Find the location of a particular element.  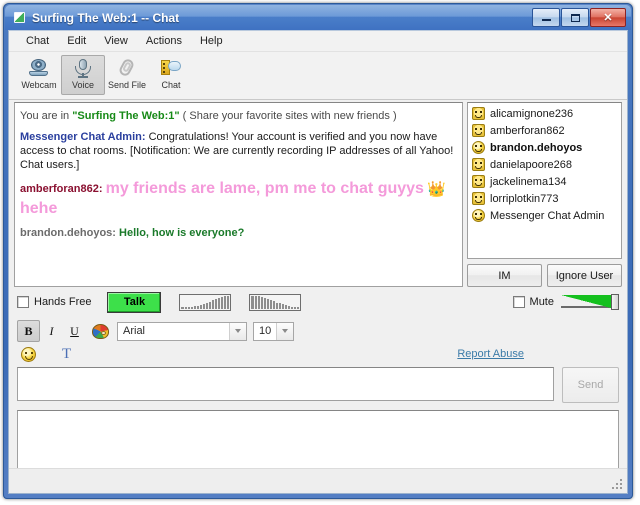

send-file-button-label: Send File is located at coordinates (127, 85).